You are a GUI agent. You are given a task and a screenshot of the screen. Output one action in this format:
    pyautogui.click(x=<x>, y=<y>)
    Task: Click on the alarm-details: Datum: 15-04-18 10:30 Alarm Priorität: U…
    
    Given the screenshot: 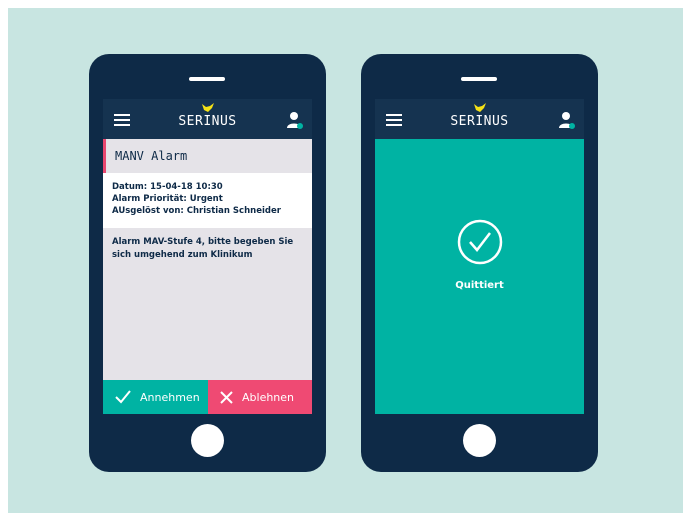 What is the action you would take?
    pyautogui.click(x=207, y=200)
    